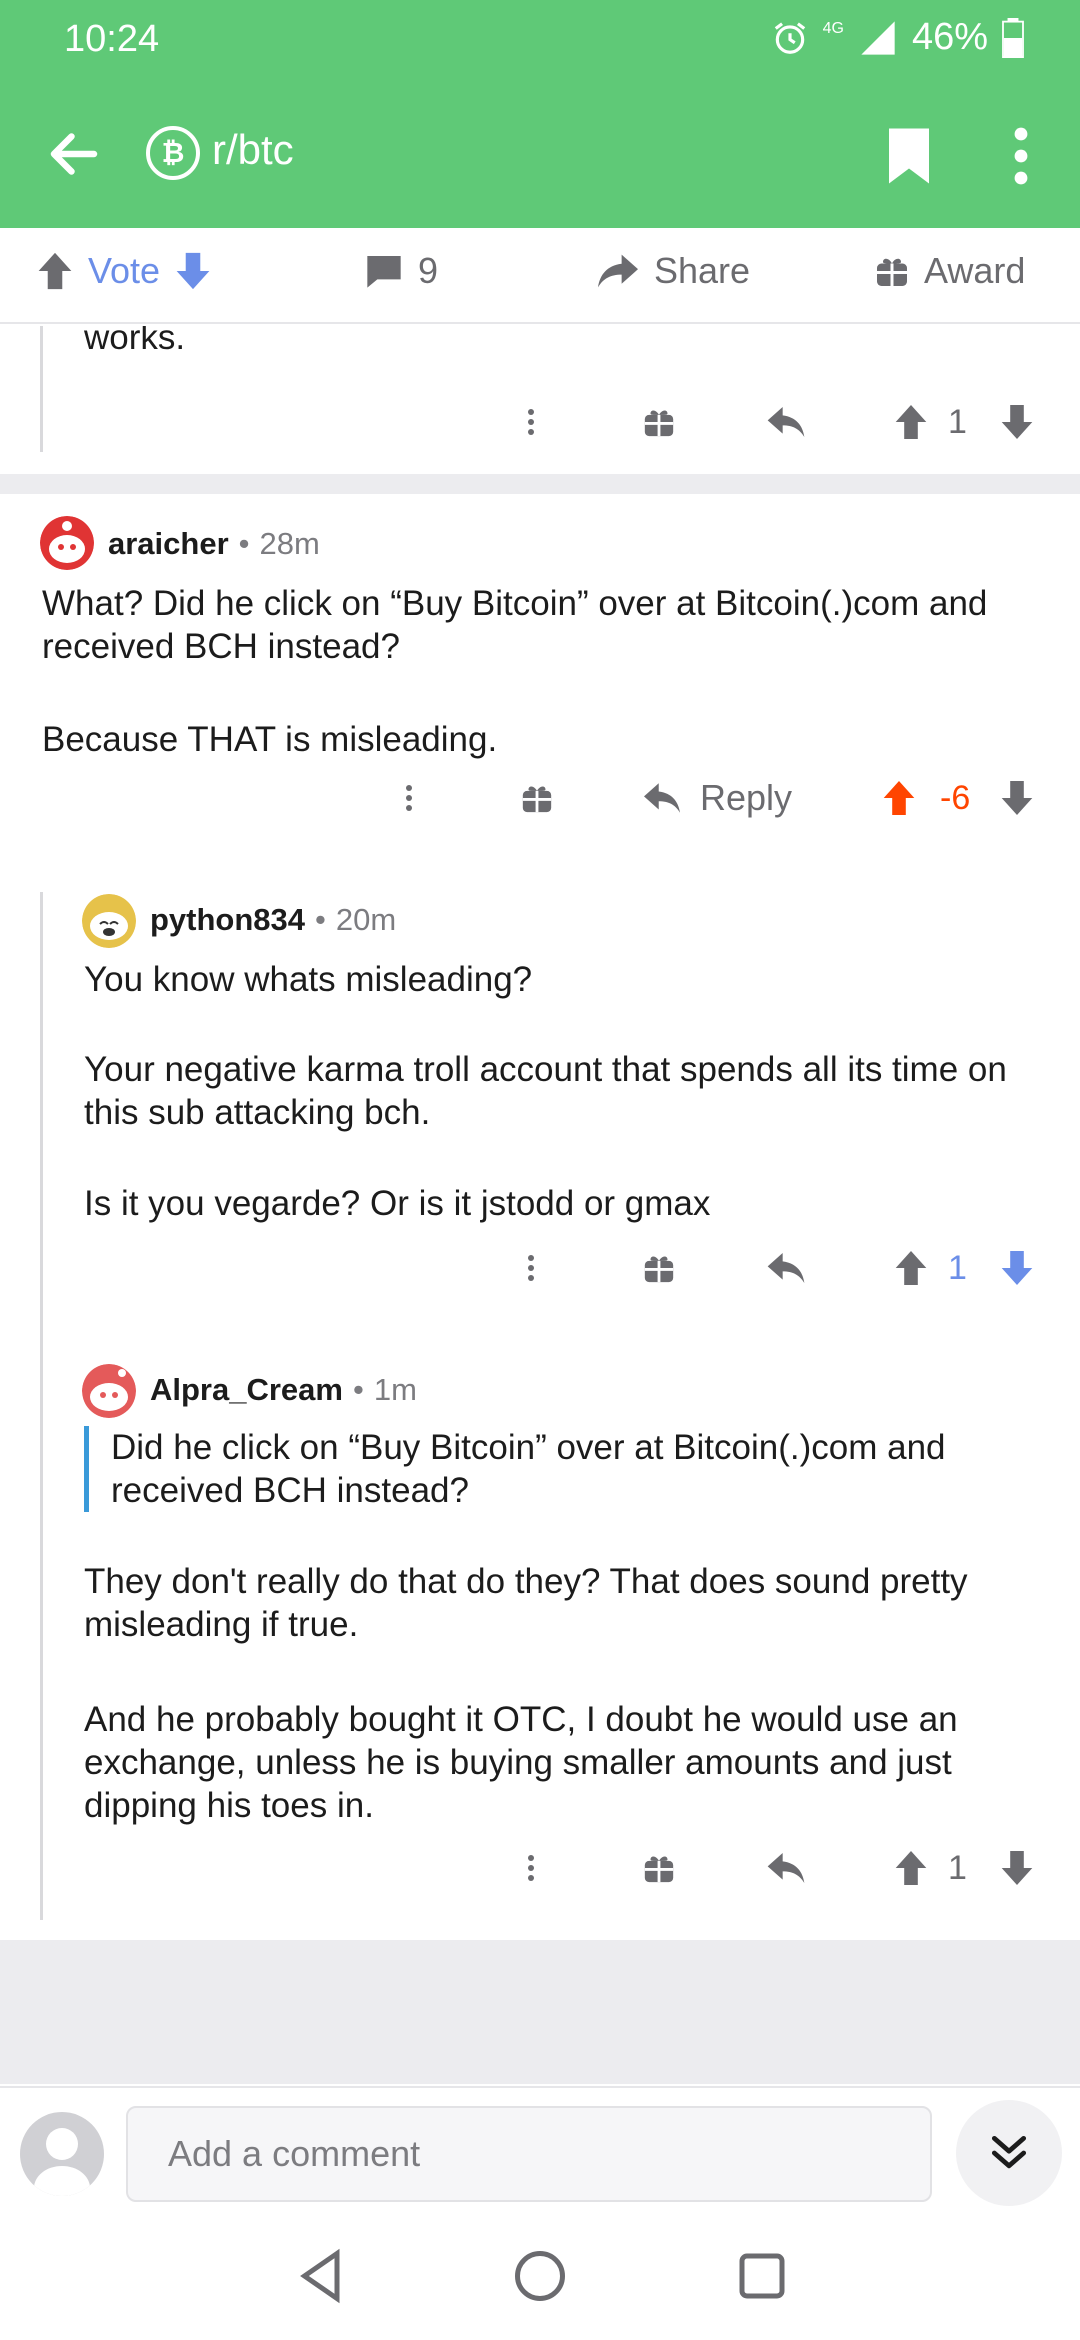 This screenshot has height=2340, width=1080. I want to click on comment-actions-araicher: Reply -6, so click(720, 798).